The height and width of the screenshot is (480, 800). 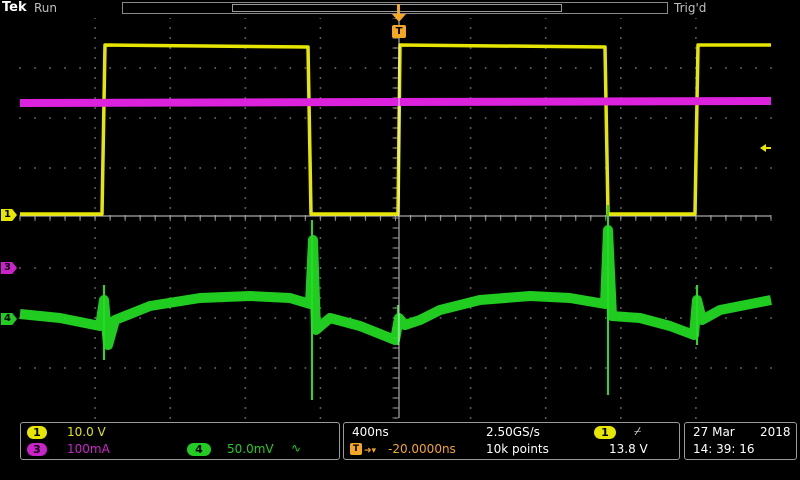 I want to click on trigger-level-arrow-icon, so click(x=766, y=148).